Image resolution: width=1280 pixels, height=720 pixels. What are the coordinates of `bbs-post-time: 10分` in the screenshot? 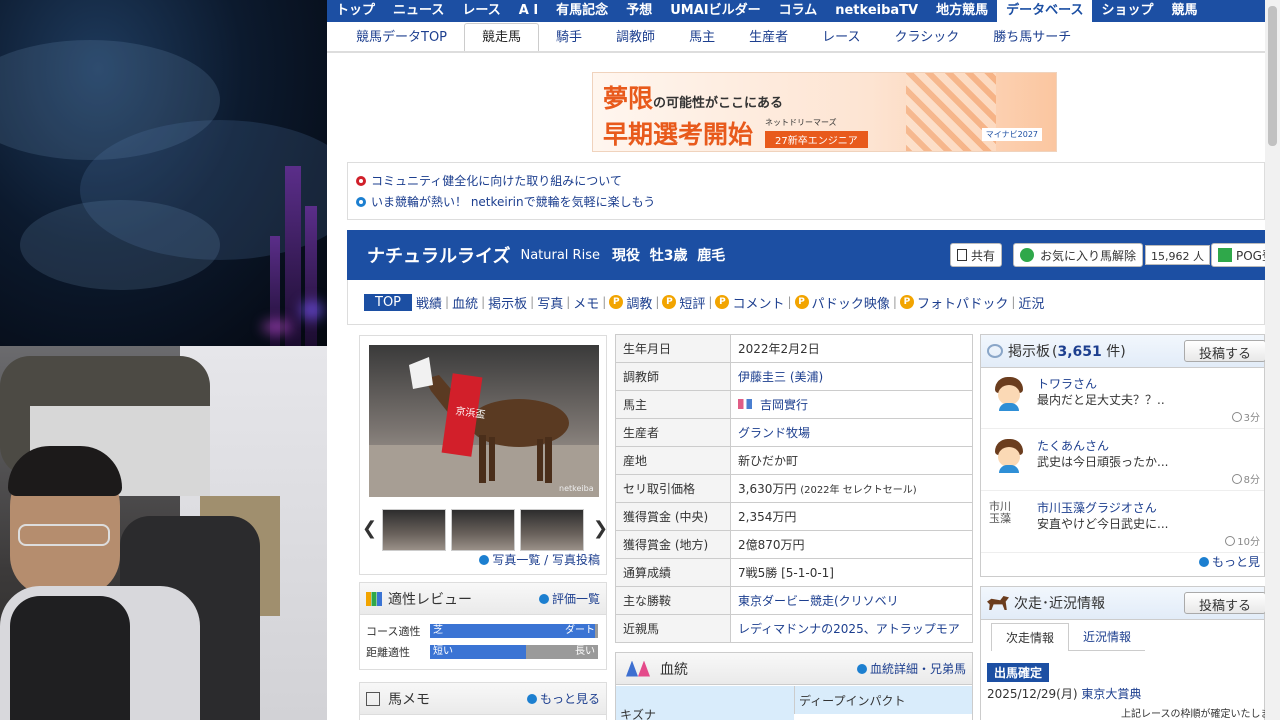 It's located at (1242, 540).